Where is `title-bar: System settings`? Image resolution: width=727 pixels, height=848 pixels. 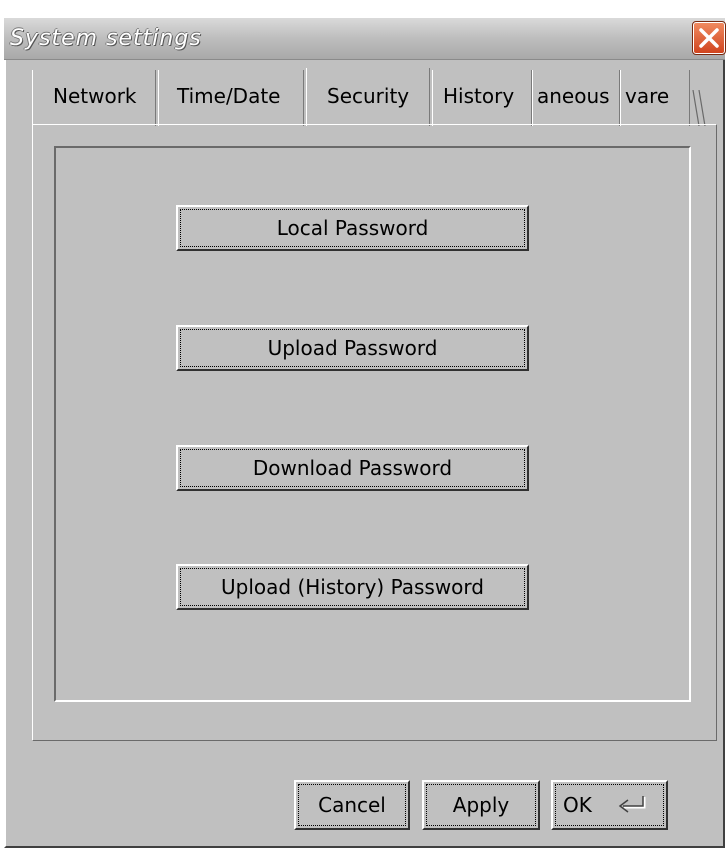 title-bar: System settings is located at coordinates (365, 39).